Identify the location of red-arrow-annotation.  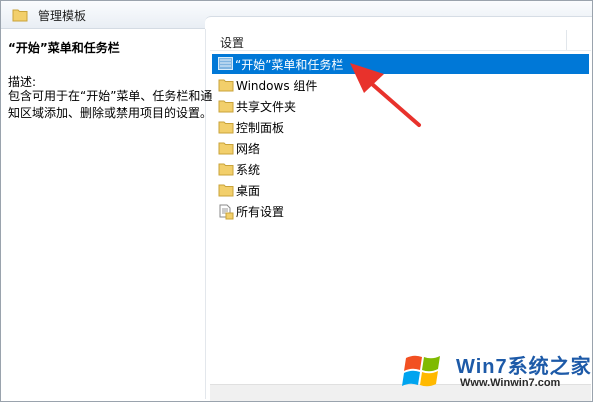
(385, 95).